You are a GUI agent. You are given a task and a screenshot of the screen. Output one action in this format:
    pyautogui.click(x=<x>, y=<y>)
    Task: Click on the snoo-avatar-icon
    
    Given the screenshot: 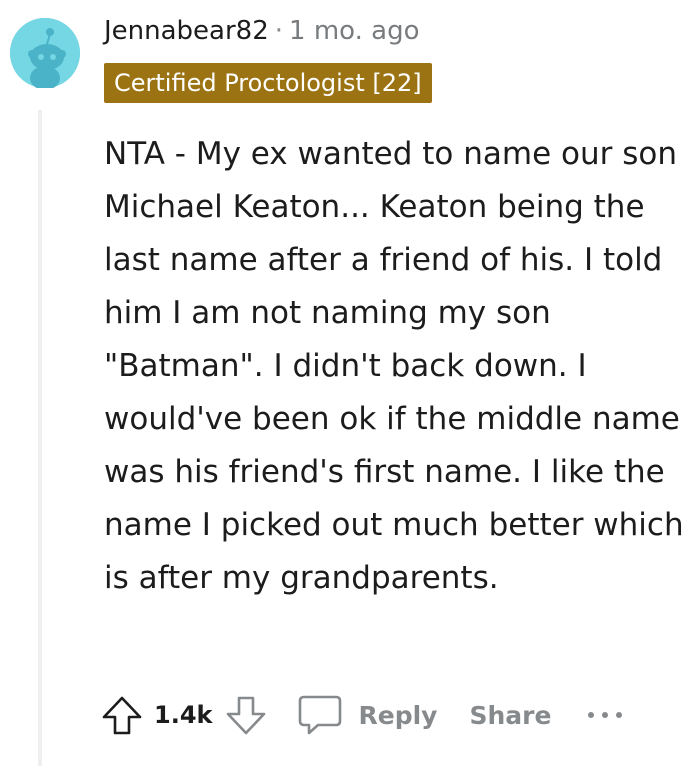 What is the action you would take?
    pyautogui.click(x=45, y=54)
    